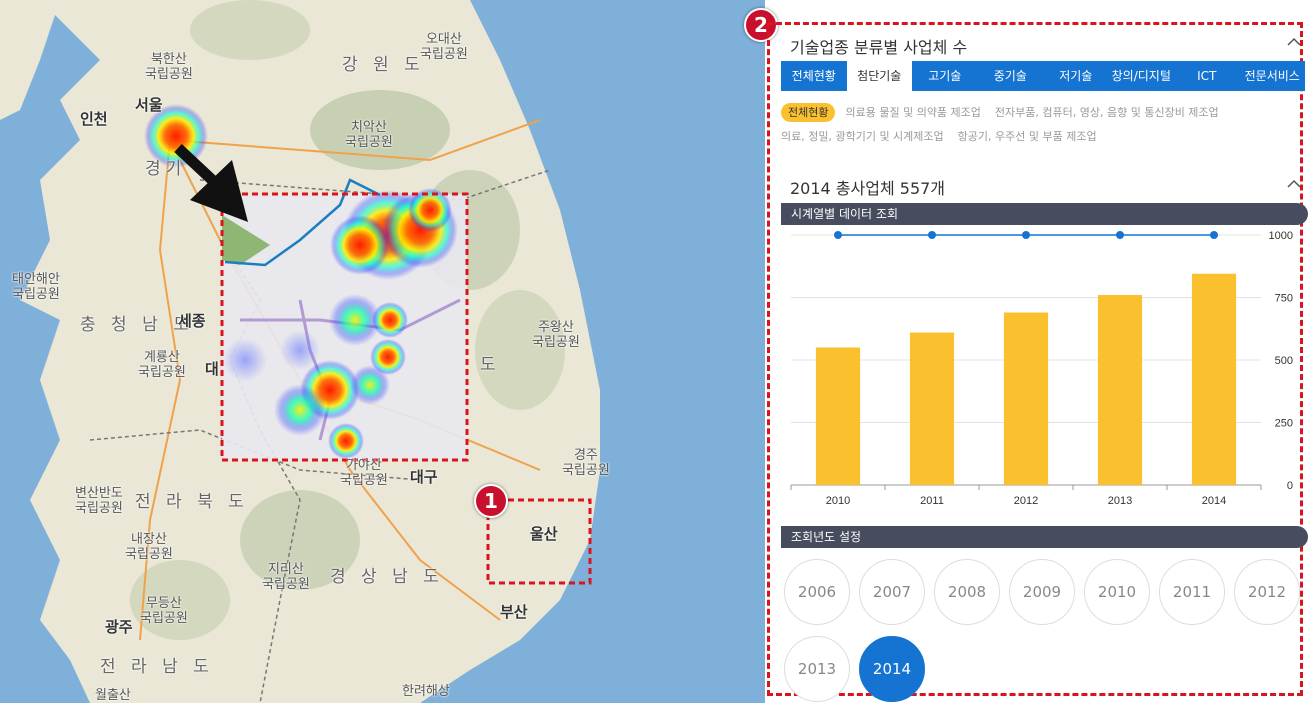 This screenshot has width=1310, height=703. I want to click on section-title: 기술업종 분류별 사업체 수, so click(879, 47).